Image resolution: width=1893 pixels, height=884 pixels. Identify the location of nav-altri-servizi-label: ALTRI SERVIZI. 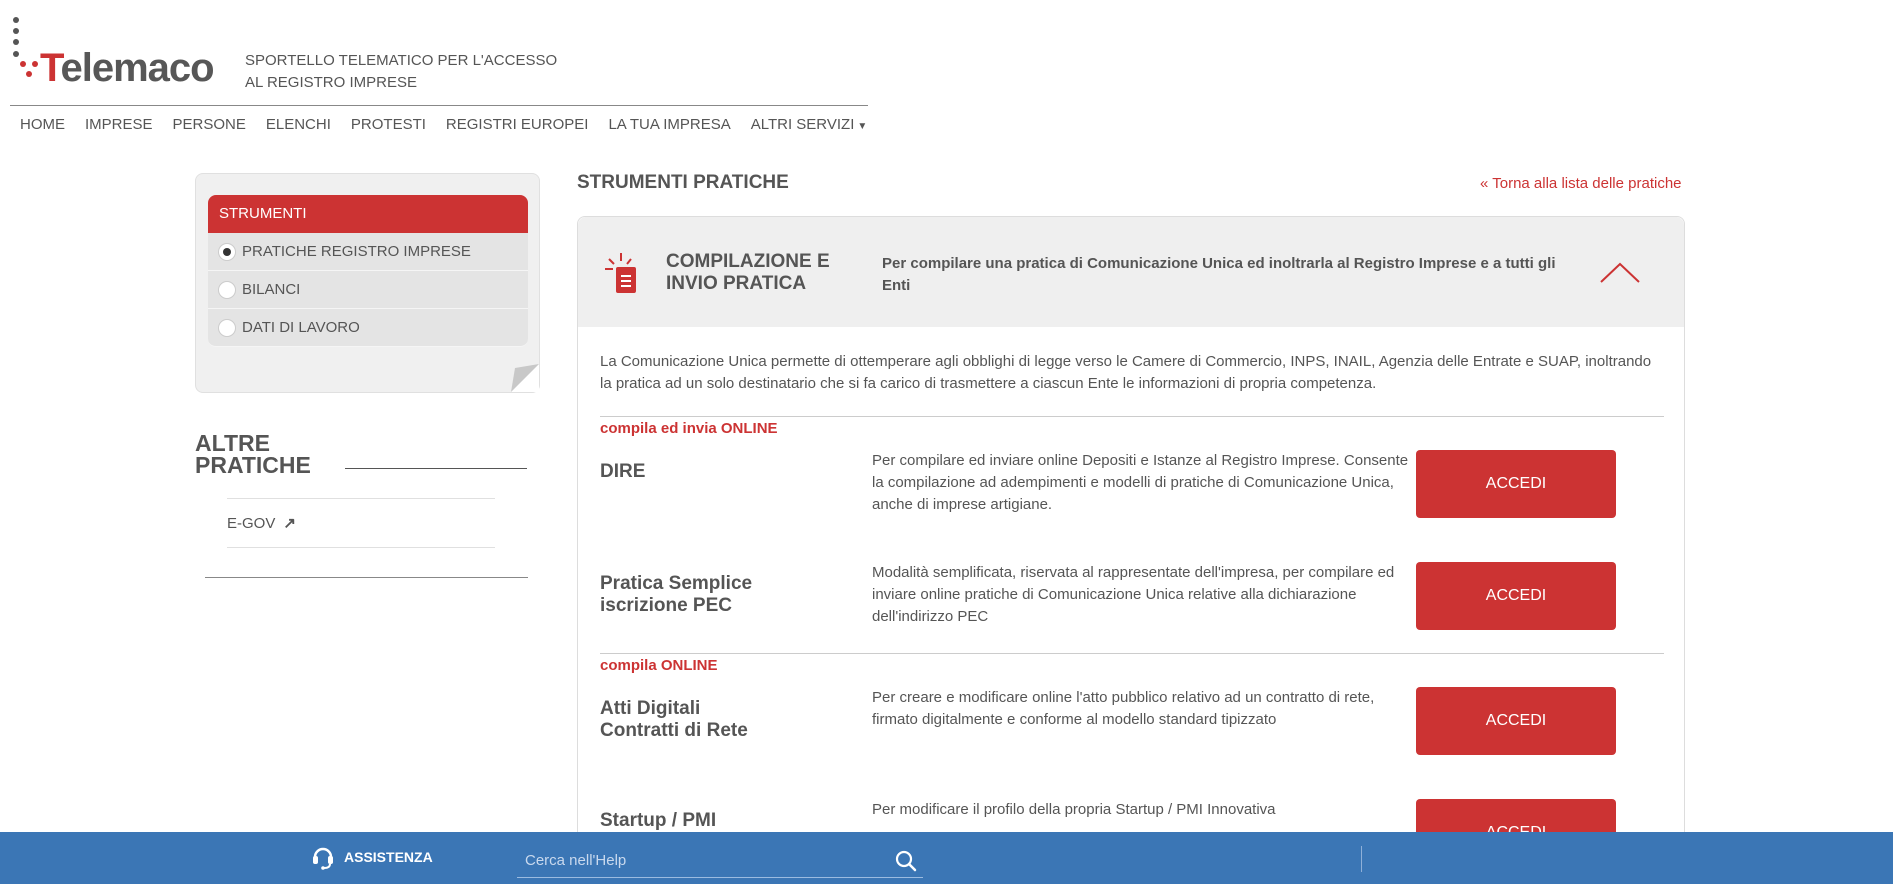
(802, 124).